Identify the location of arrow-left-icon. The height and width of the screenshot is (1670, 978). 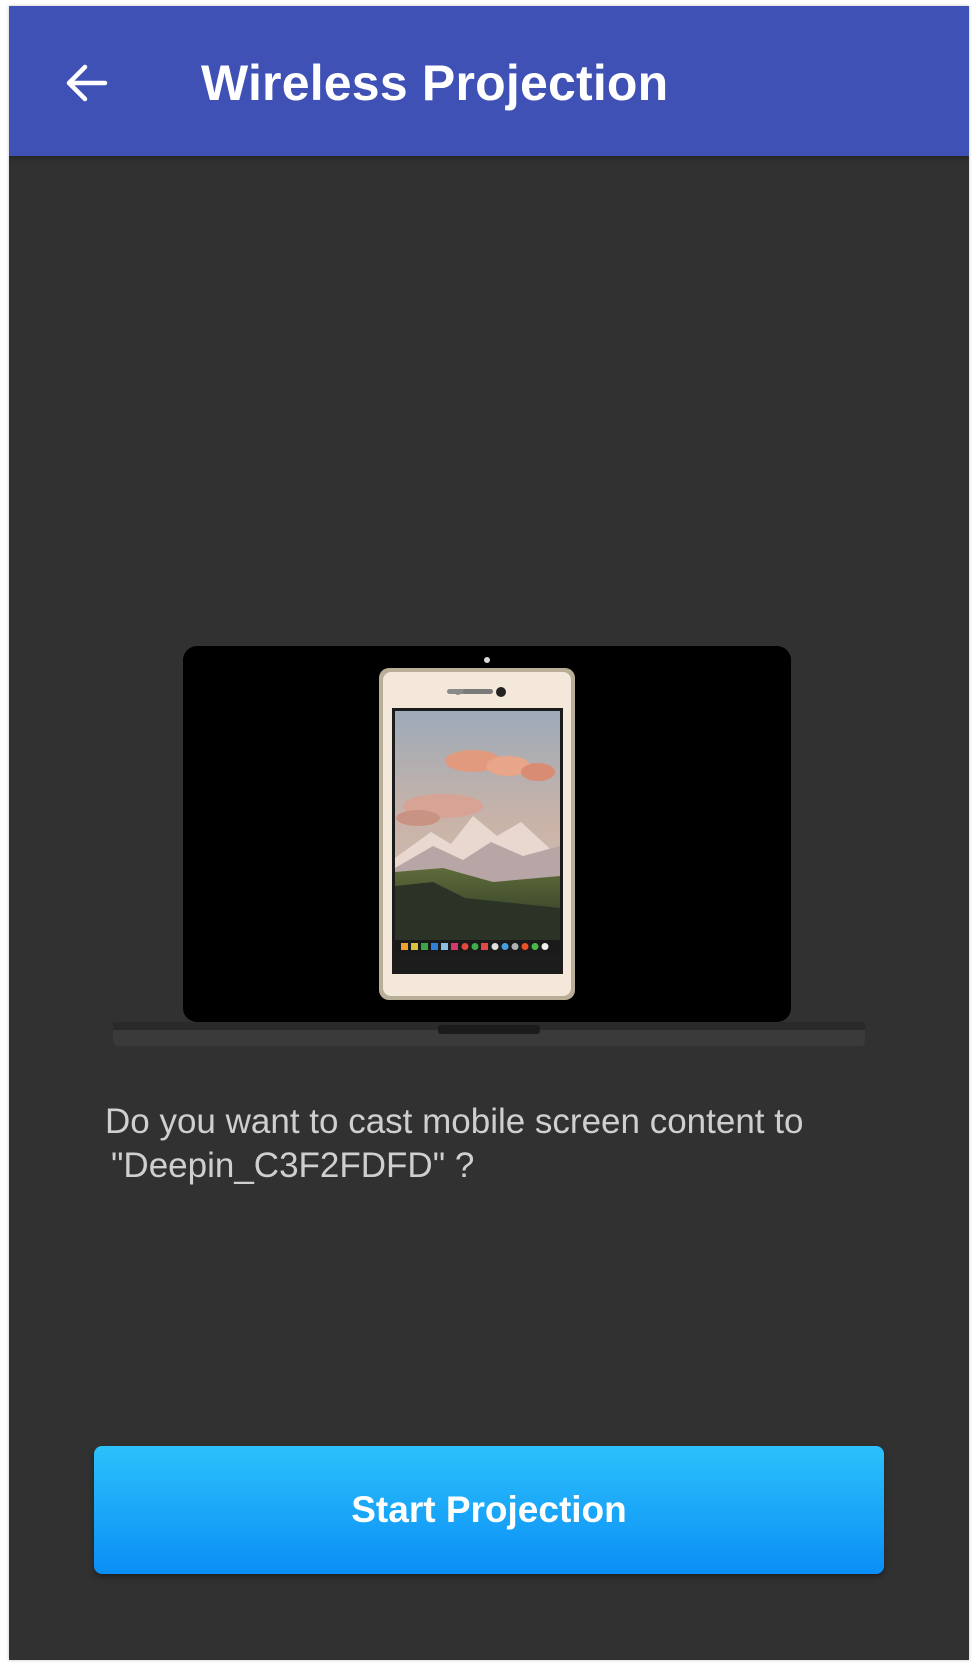
(87, 83).